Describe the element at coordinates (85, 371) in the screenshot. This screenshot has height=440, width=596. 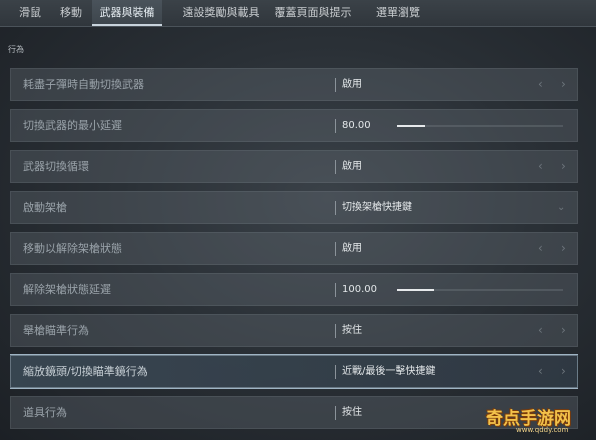
I see `setting-label: 縮放鏡頭/切換瞄準鏡行為` at that location.